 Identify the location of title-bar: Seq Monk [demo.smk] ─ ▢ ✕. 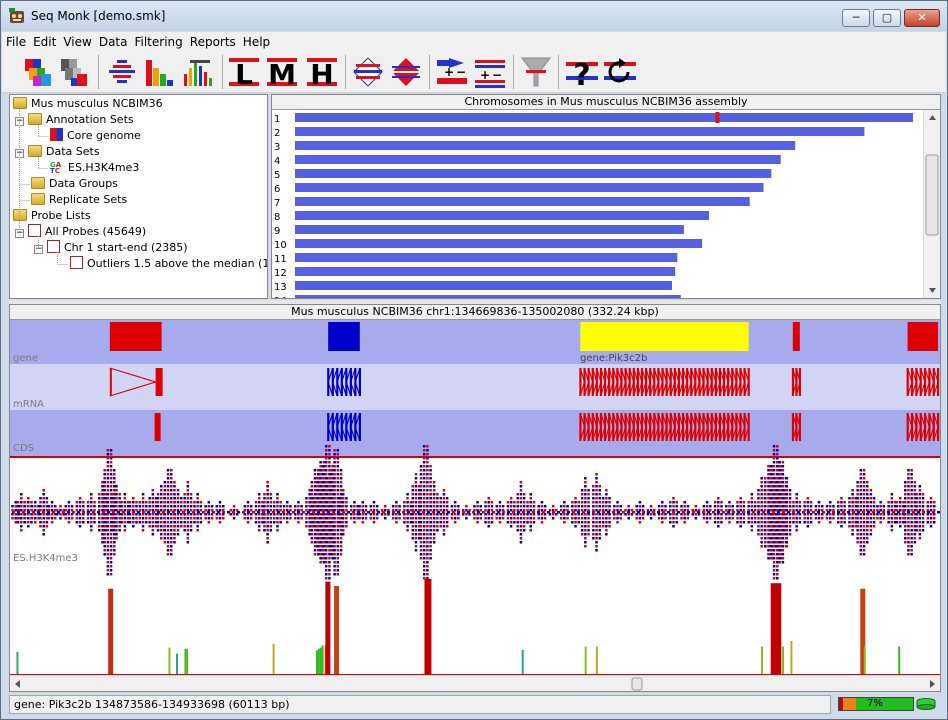
(474, 16).